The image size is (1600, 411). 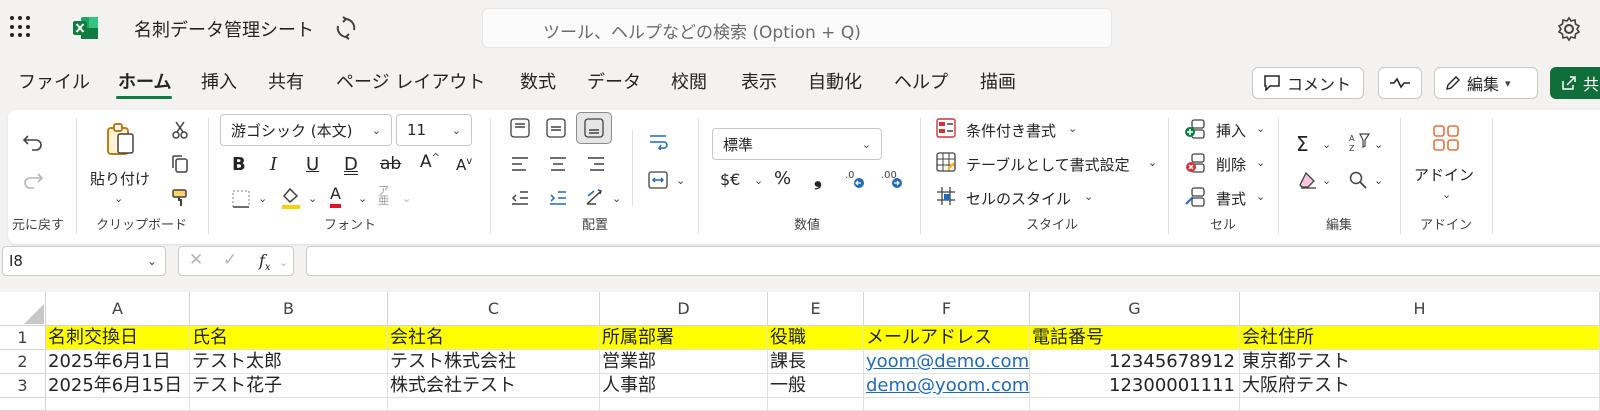 I want to click on insert-cells-button: 挿入, so click(x=1231, y=130).